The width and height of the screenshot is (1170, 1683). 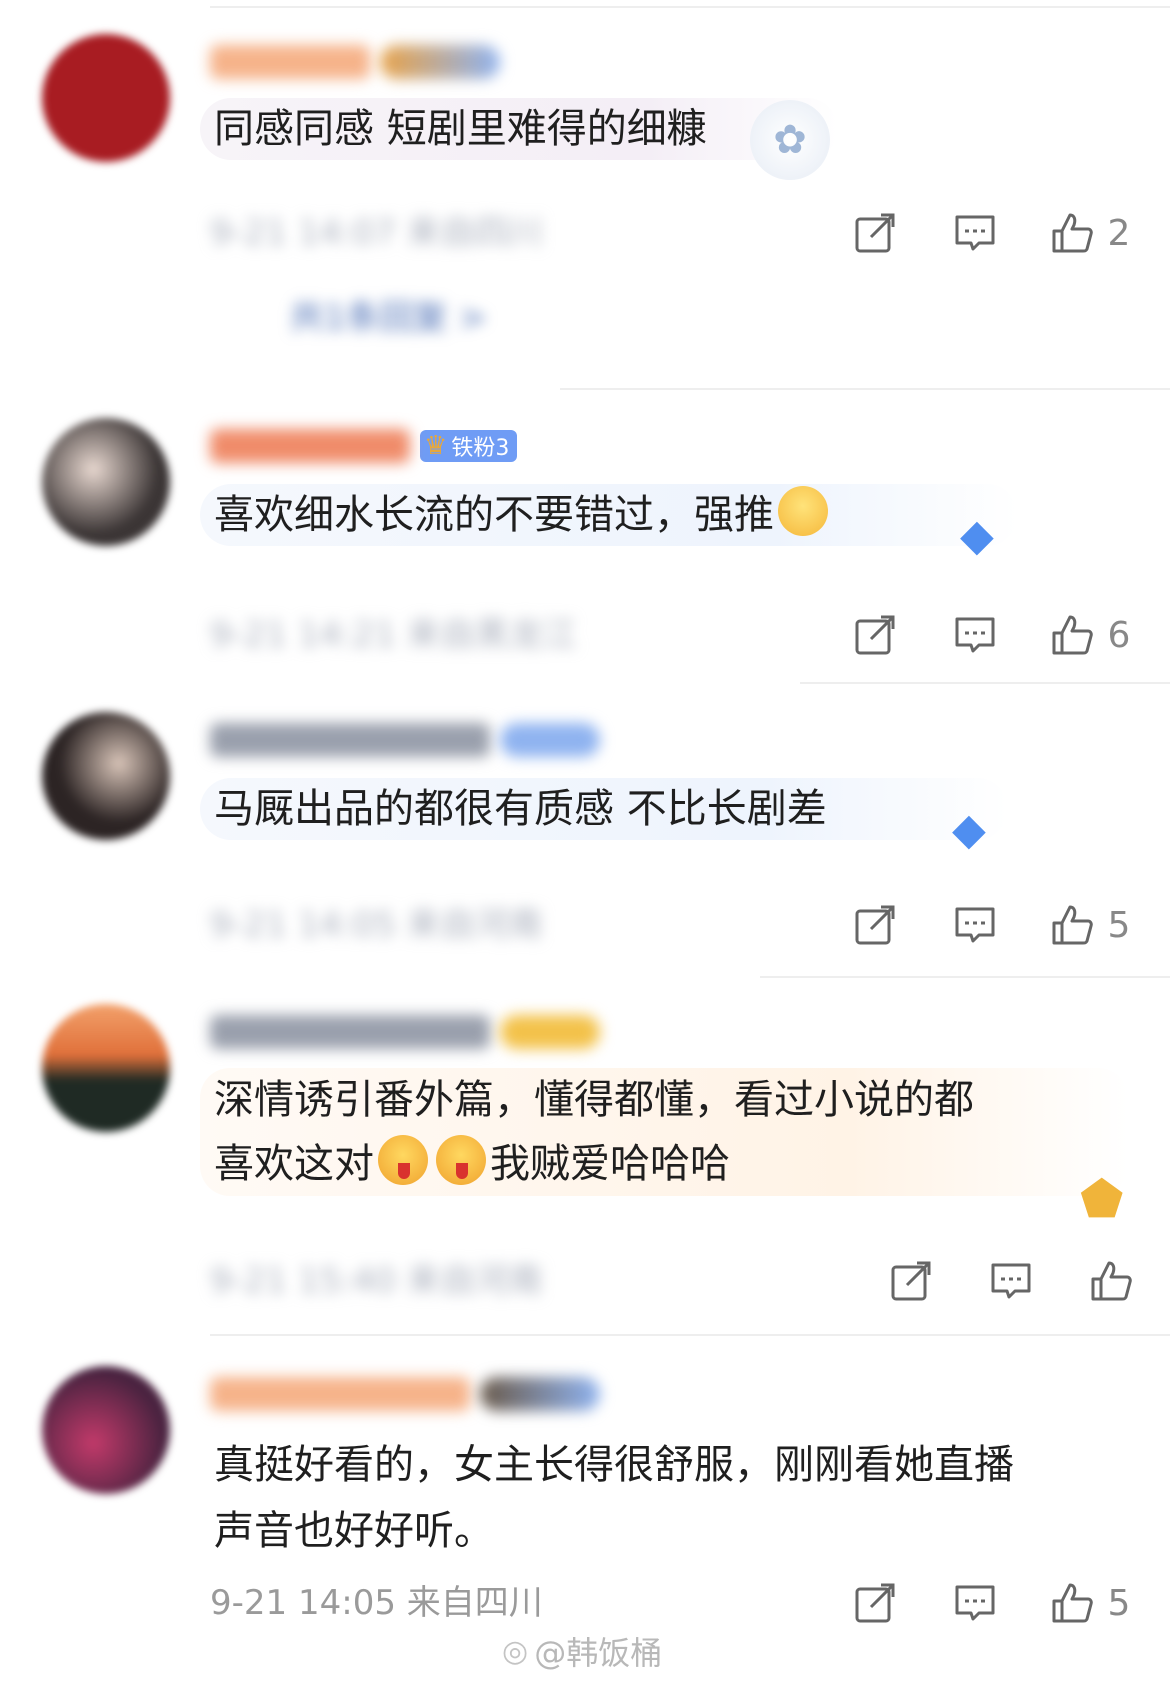 What do you see at coordinates (685, 1498) in the screenshot?
I see `comment-text-bubble: 真挺好看的，女主长得很舒服，刚刚看她直播 声音也好好听。` at bounding box center [685, 1498].